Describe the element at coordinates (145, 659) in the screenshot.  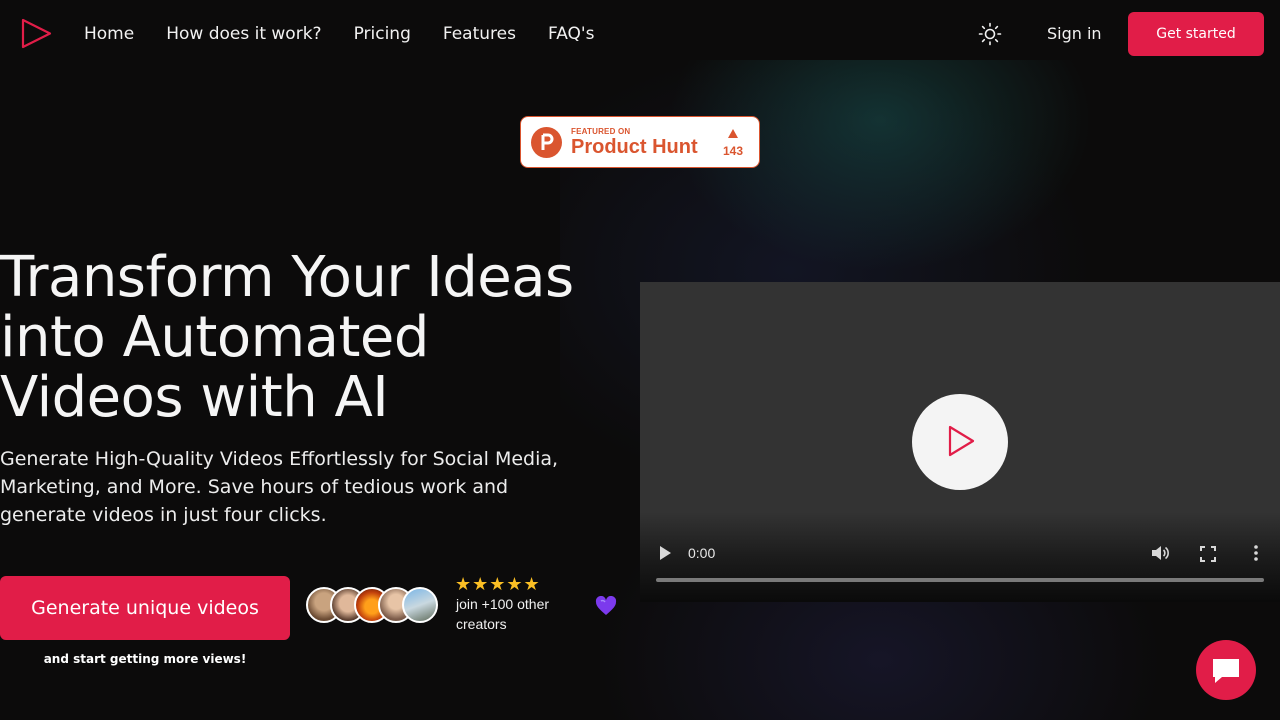
I see `cta-note: and start getting more views!` at that location.